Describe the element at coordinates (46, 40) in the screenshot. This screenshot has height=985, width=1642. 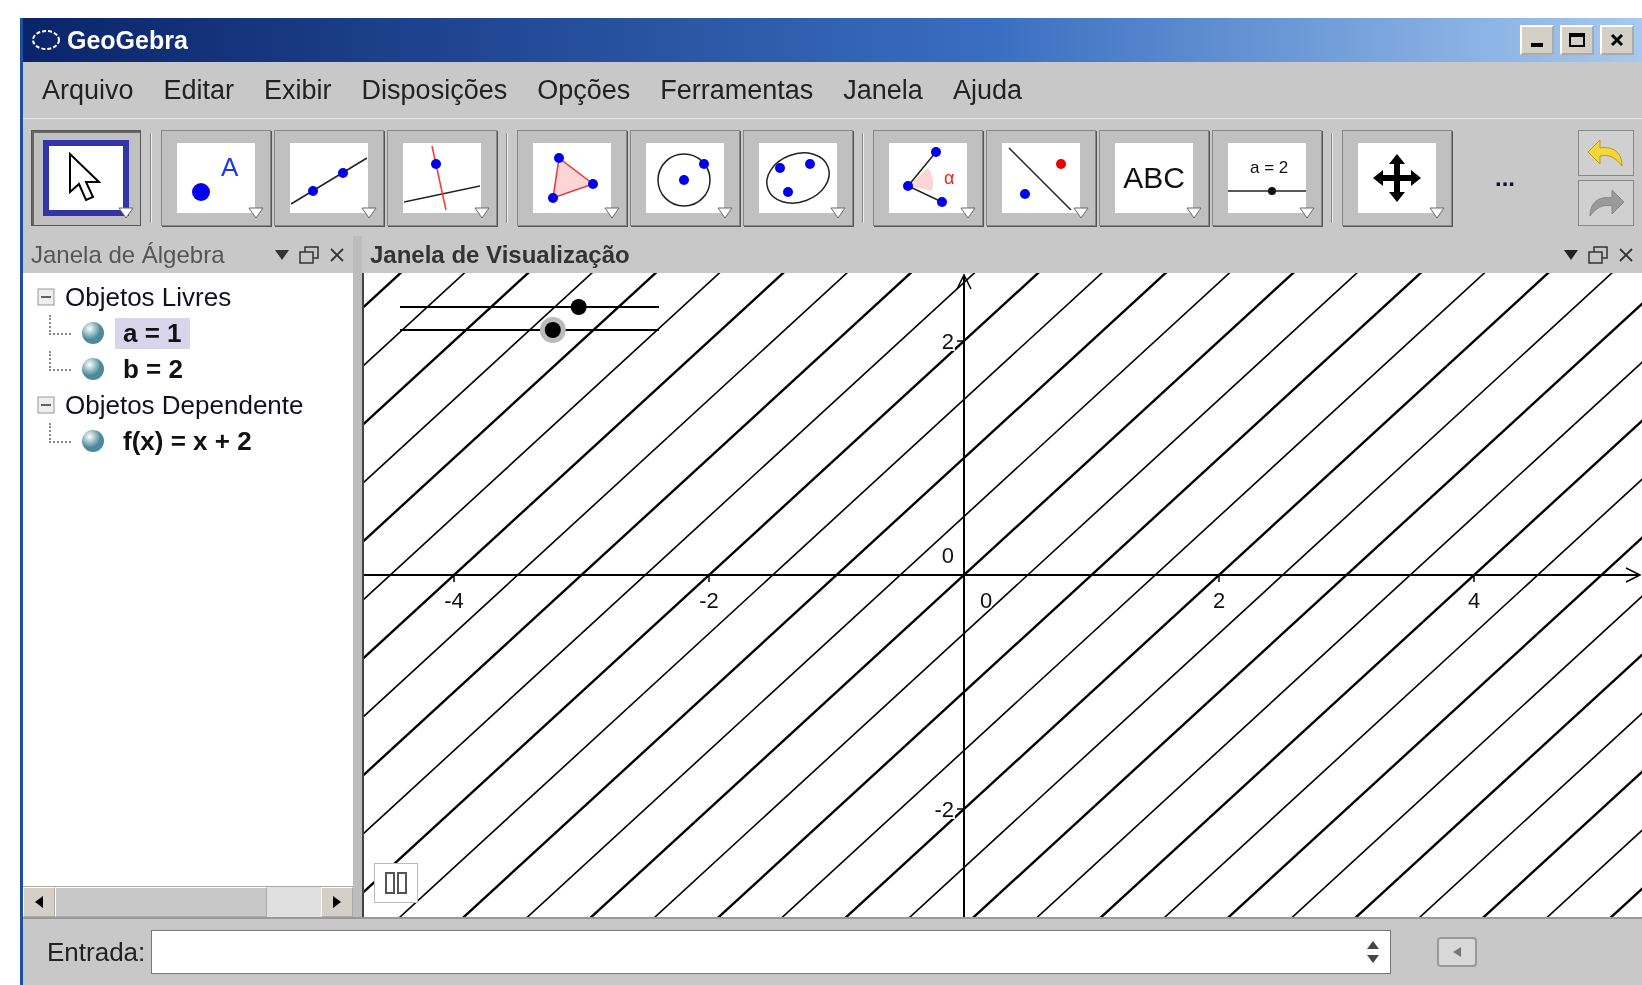
I see `ellipse-logo-icon` at that location.